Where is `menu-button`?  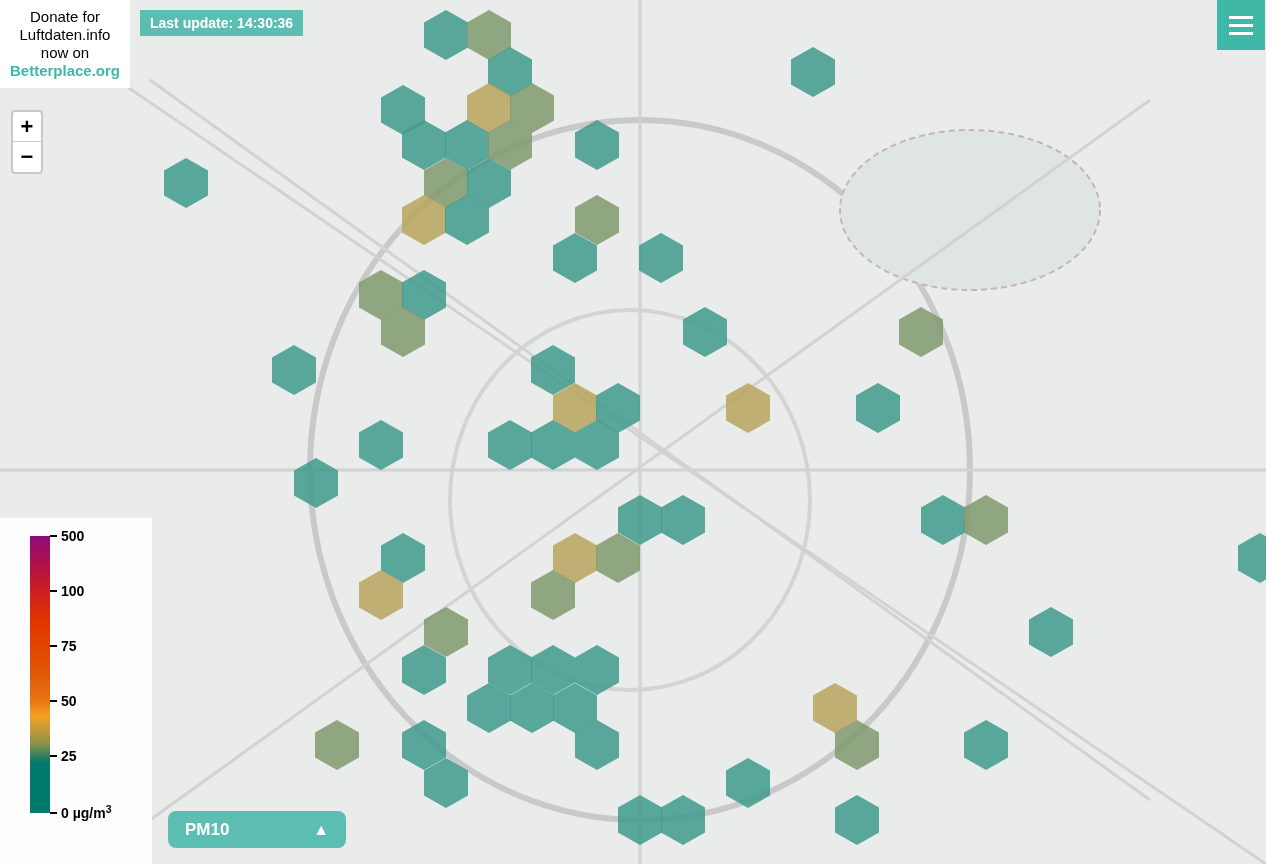
menu-button is located at coordinates (1241, 25).